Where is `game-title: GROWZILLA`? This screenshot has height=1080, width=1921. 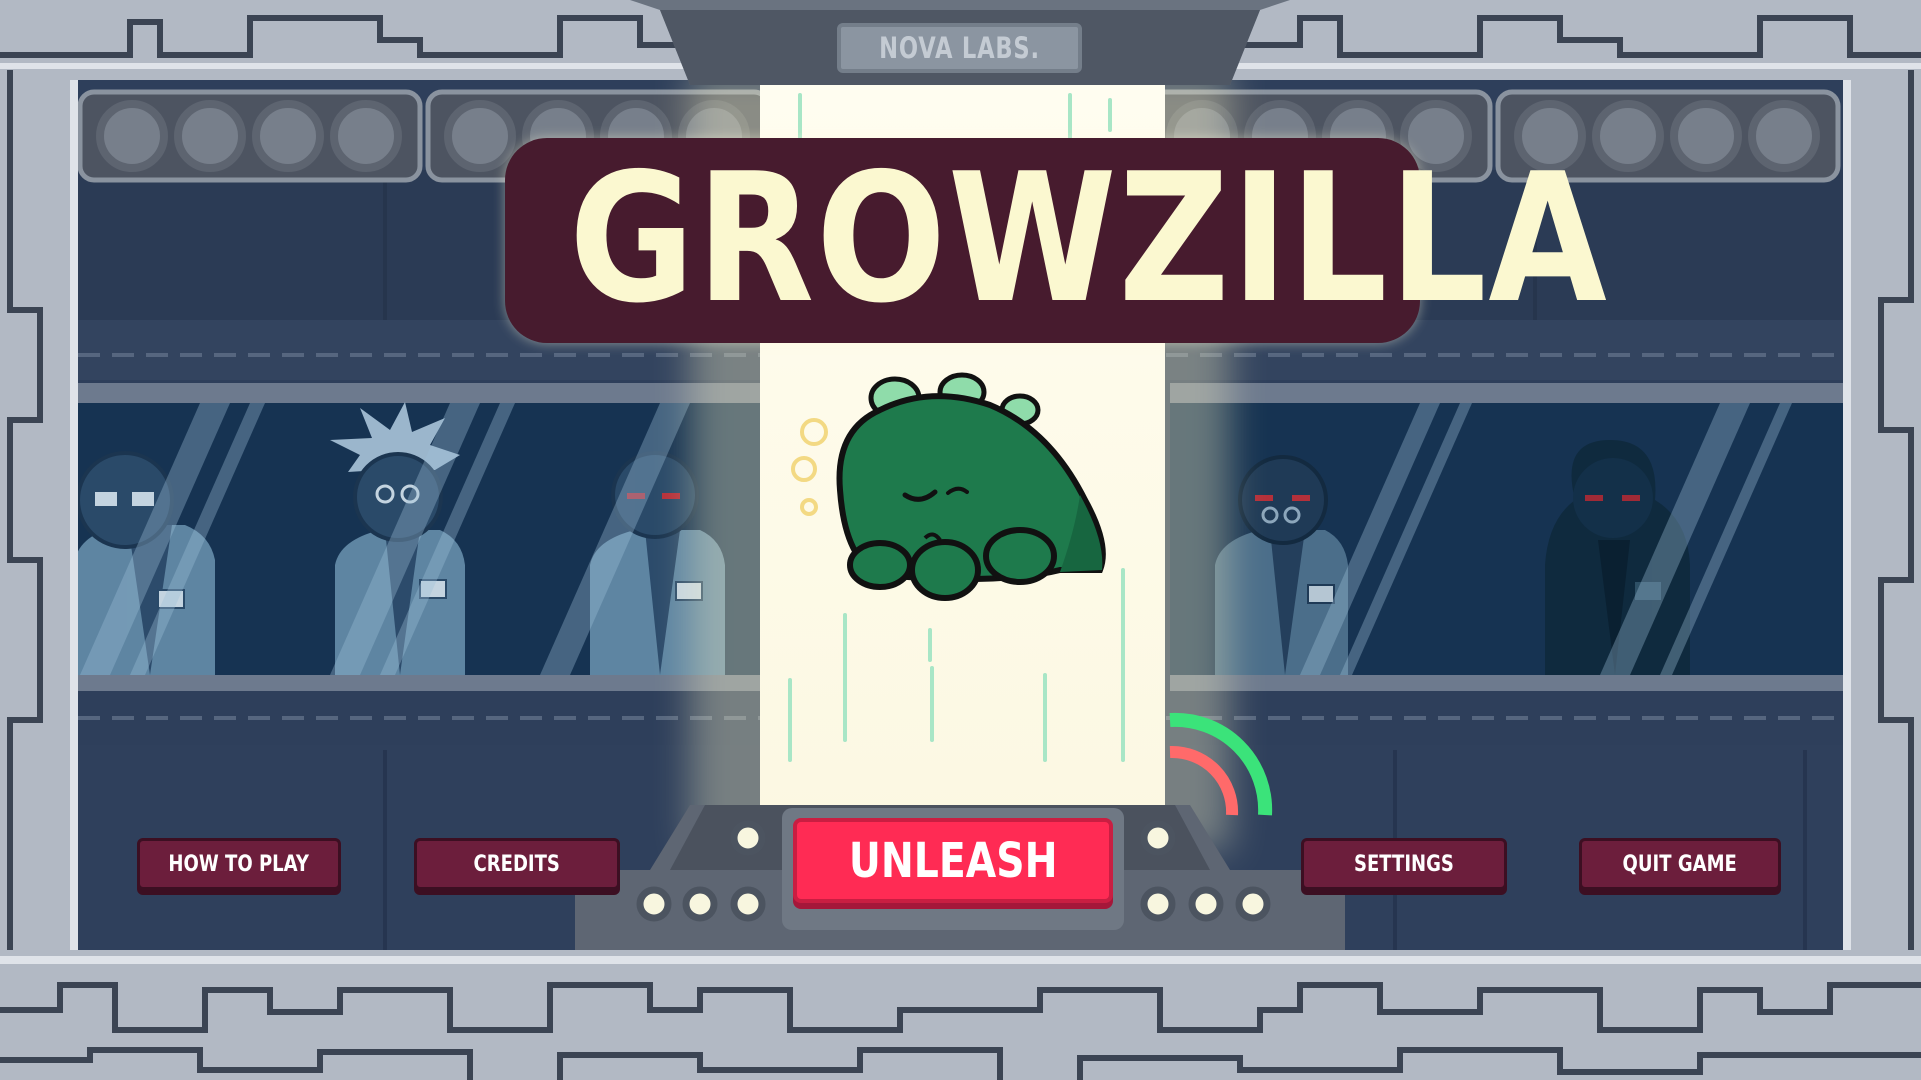
game-title: GROWZILLA is located at coordinates (1057, 239).